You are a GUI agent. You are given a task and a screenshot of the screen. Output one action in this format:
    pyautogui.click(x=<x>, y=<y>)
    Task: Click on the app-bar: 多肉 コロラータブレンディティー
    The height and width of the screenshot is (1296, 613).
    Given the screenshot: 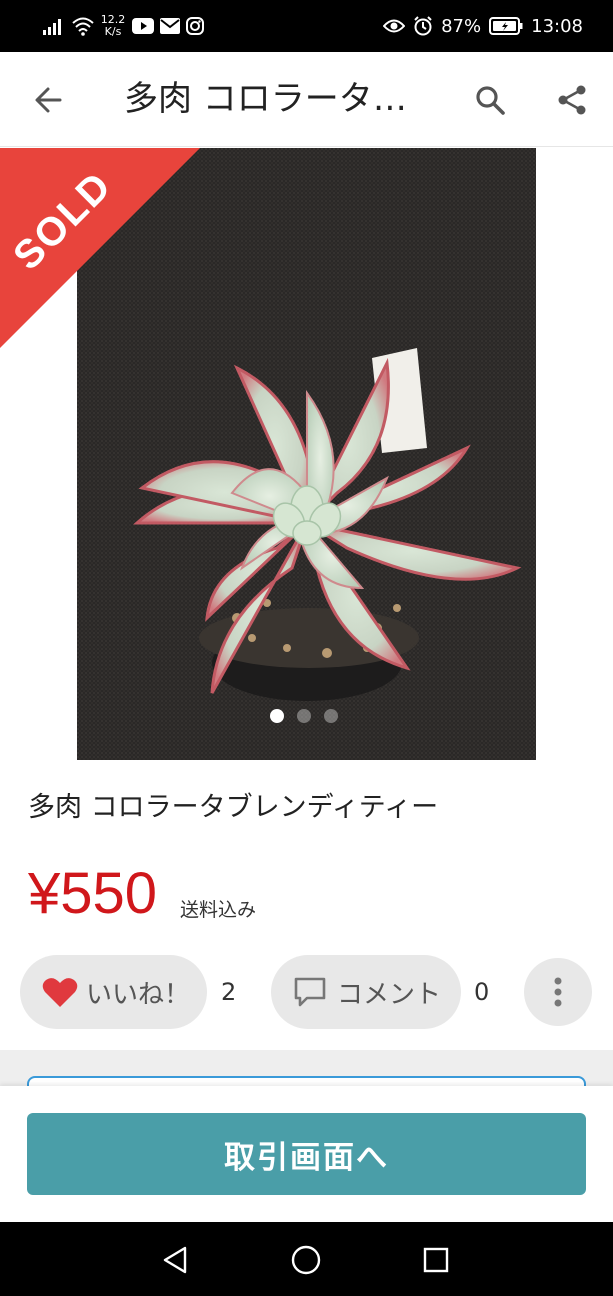 What is the action you would take?
    pyautogui.click(x=306, y=99)
    